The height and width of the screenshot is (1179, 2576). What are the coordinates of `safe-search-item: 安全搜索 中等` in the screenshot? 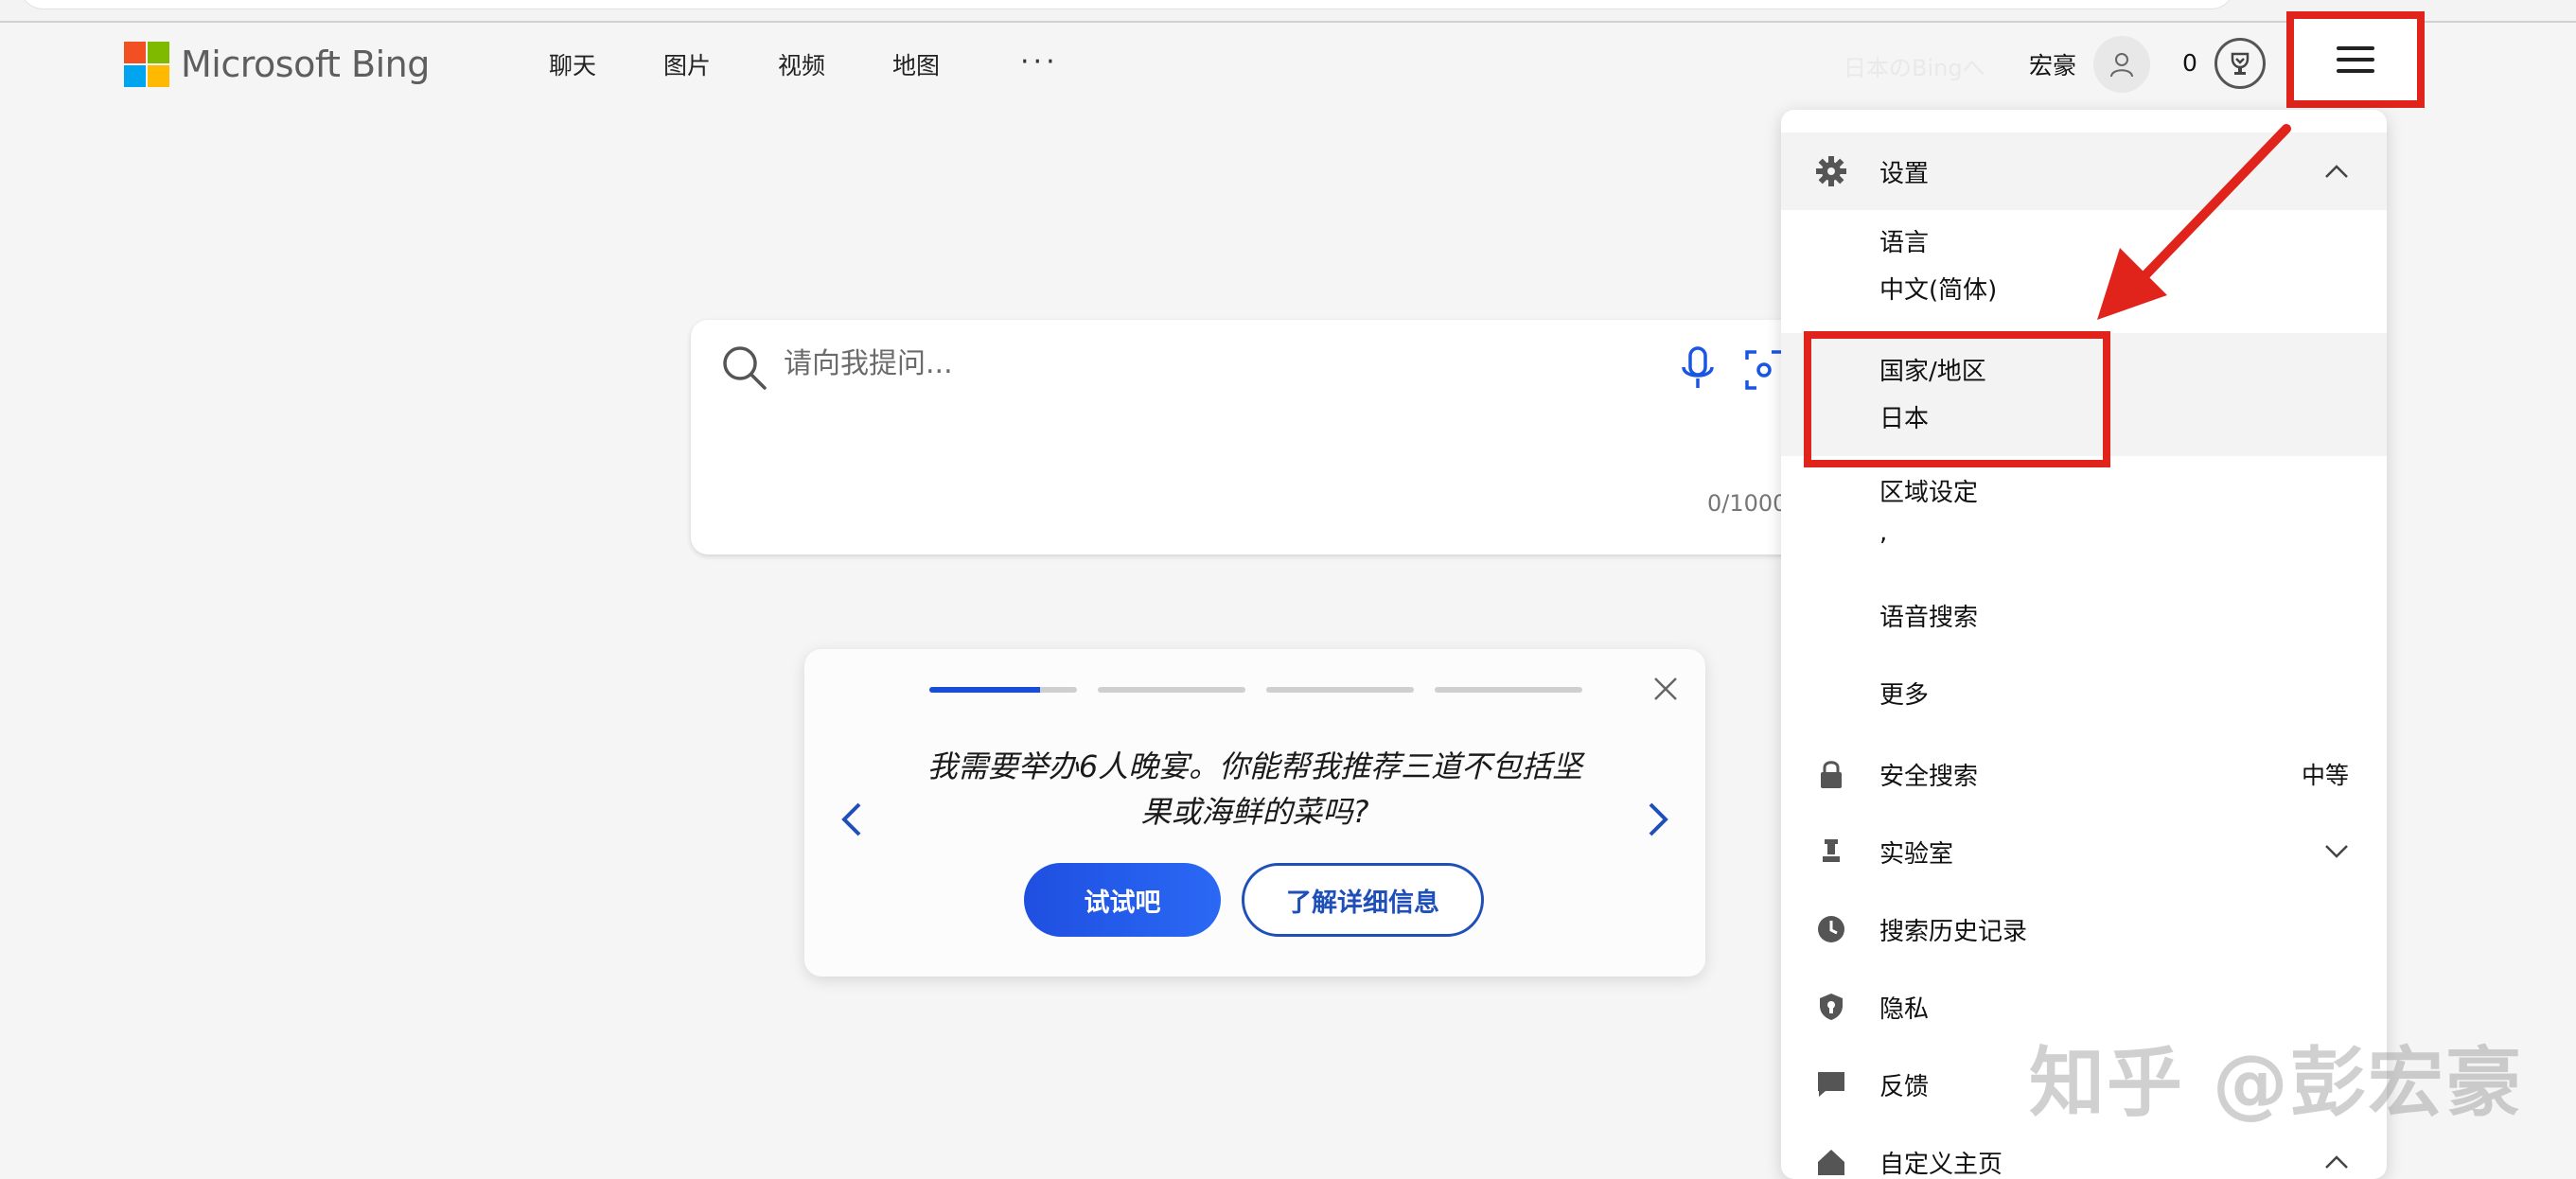 It's located at (2084, 774).